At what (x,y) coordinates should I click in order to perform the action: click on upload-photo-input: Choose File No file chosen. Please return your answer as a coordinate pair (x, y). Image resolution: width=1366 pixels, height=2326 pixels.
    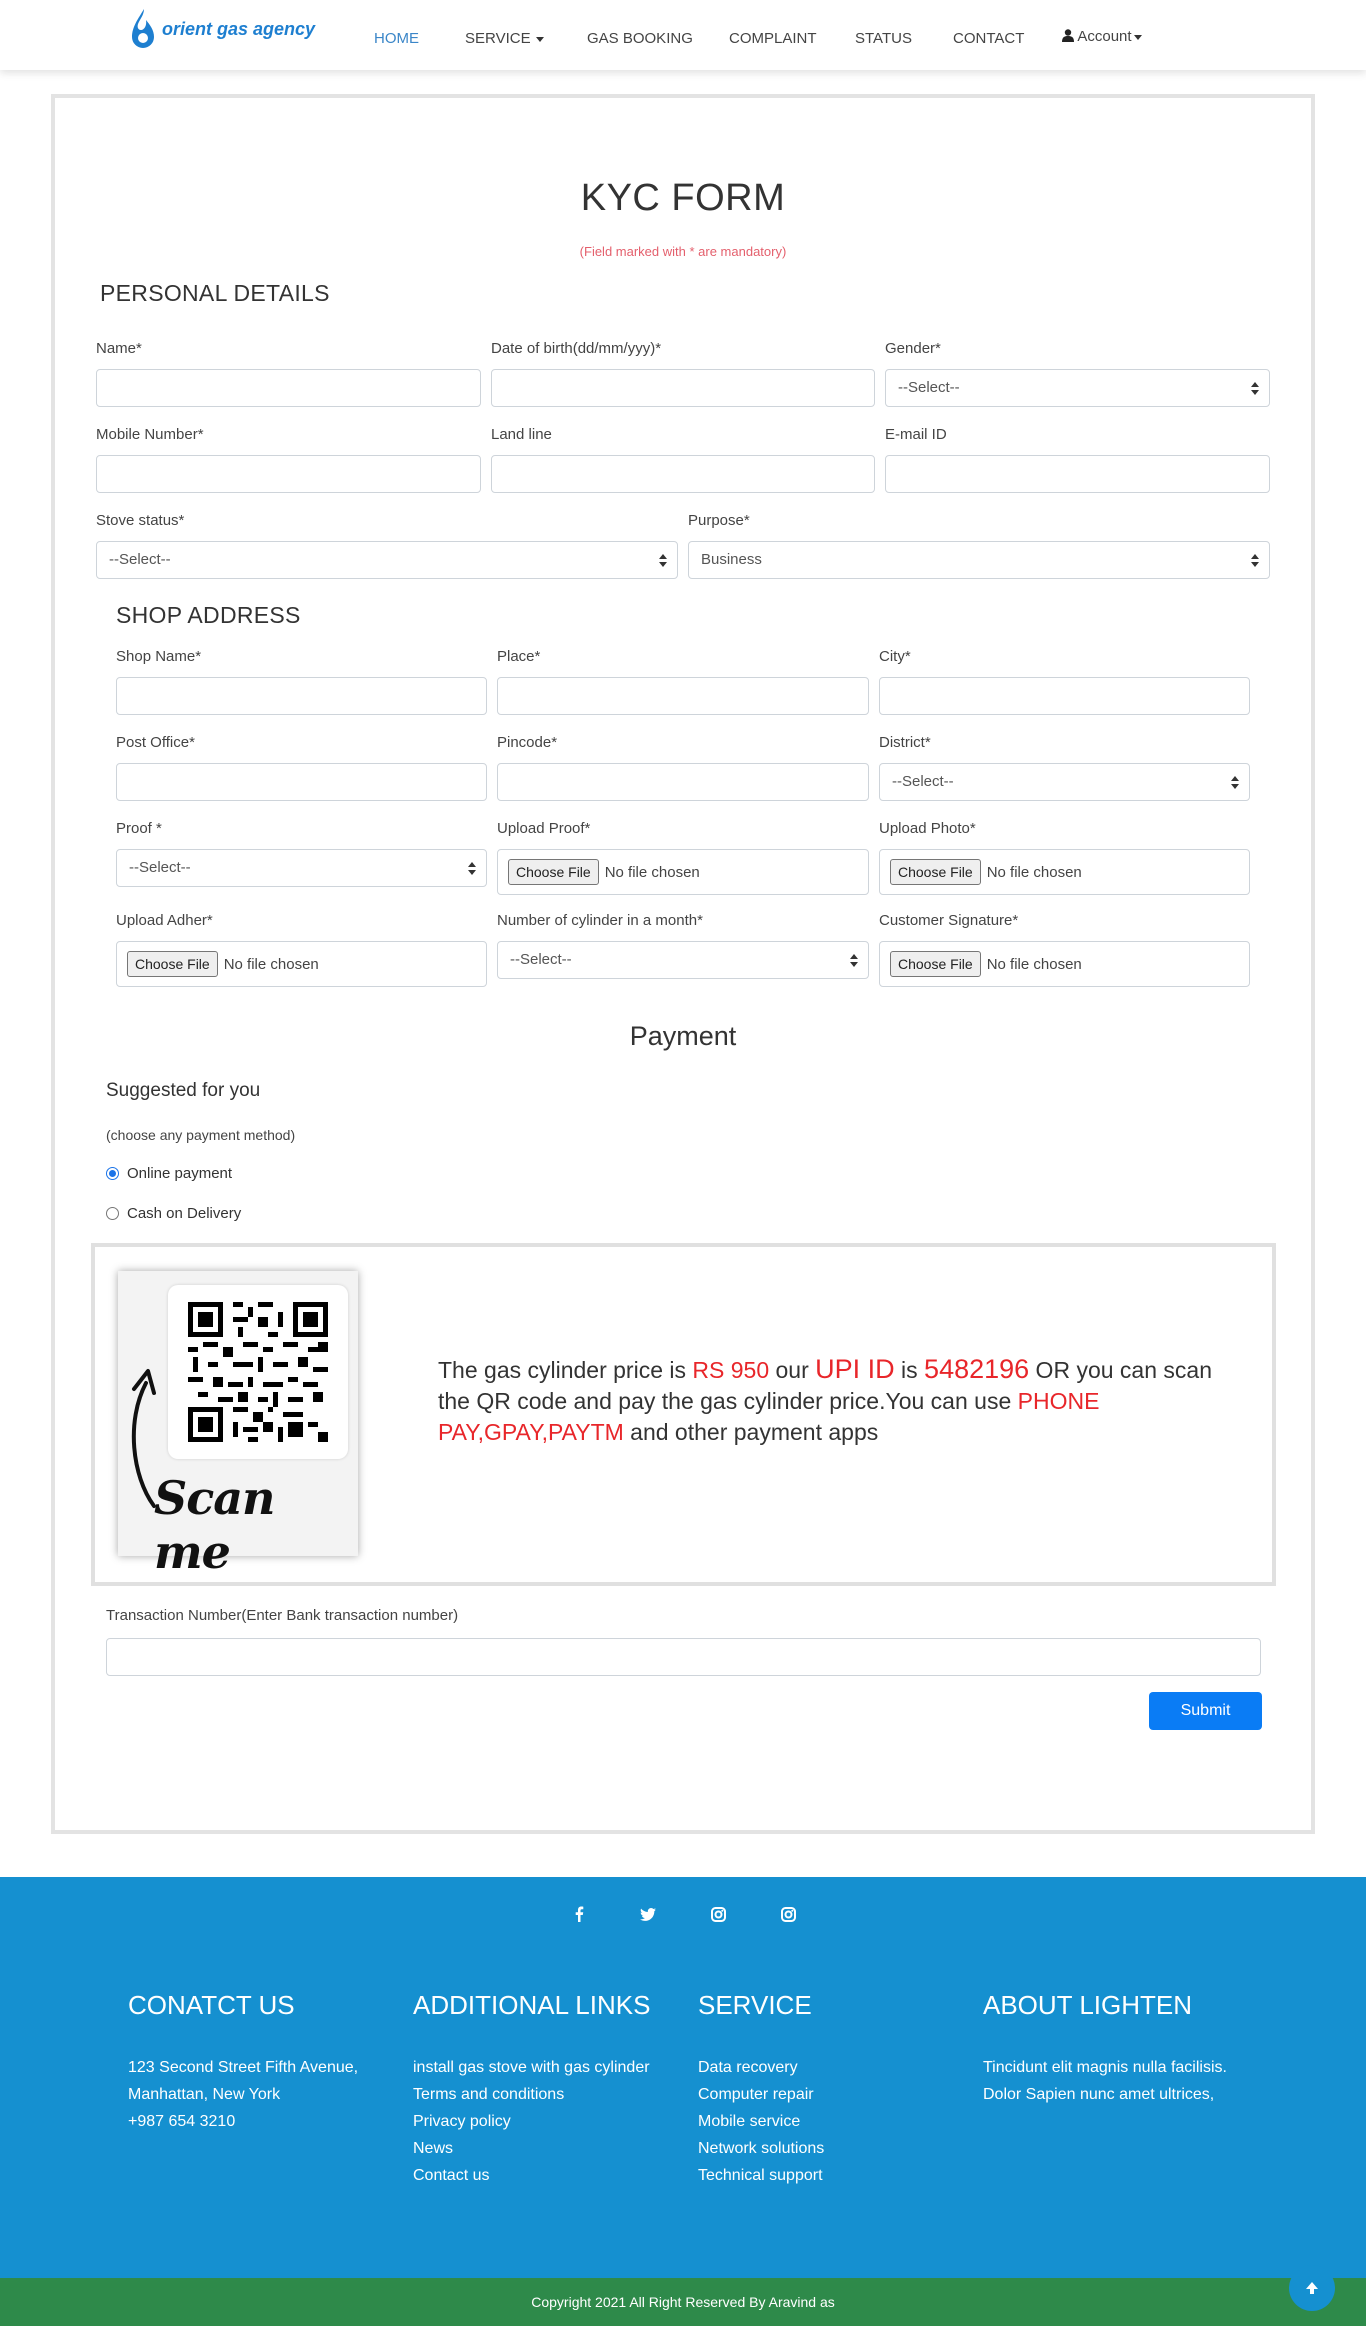
    Looking at the image, I should click on (1064, 872).